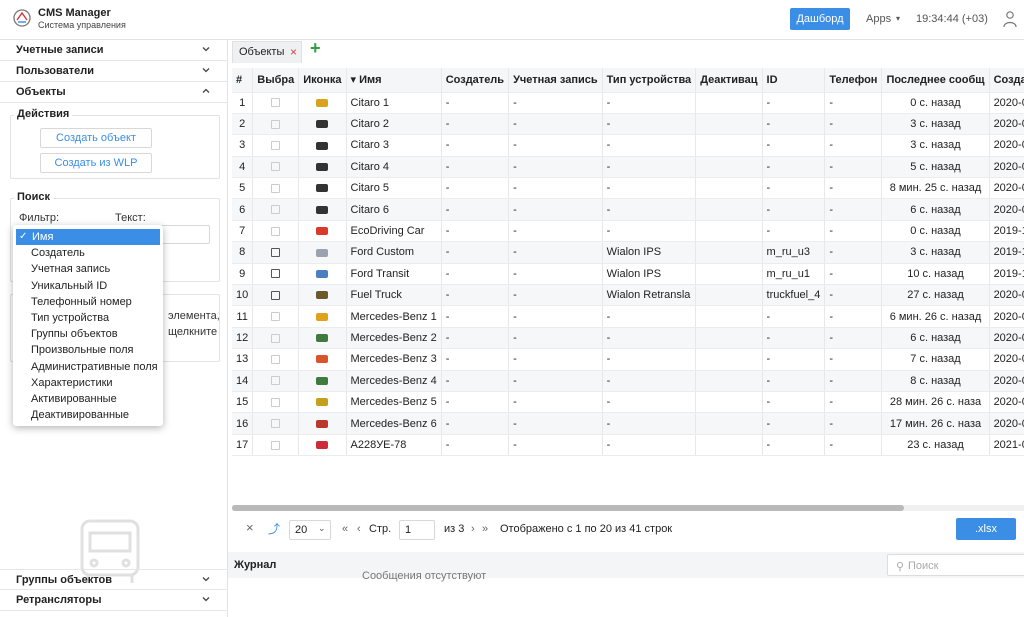 The width and height of the screenshot is (1024, 617). What do you see at coordinates (114, 71) in the screenshot?
I see `section-users: Пользователи` at bounding box center [114, 71].